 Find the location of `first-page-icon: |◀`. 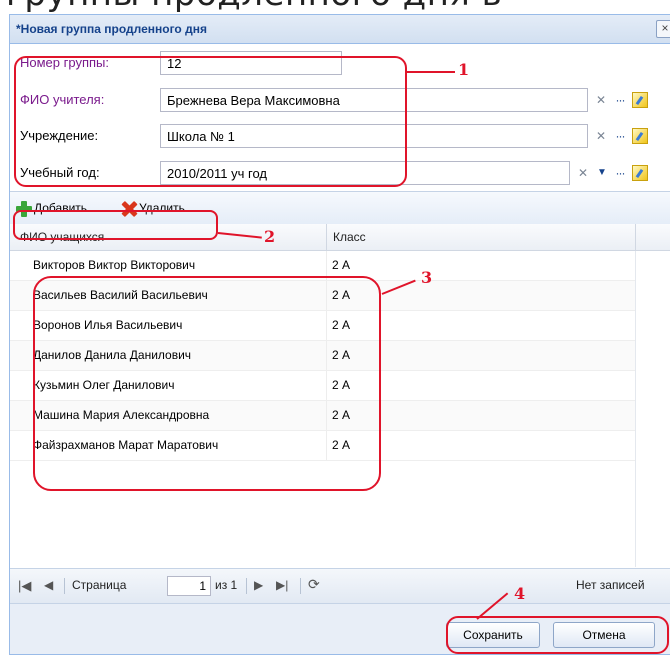

first-page-icon: |◀ is located at coordinates (24, 586).